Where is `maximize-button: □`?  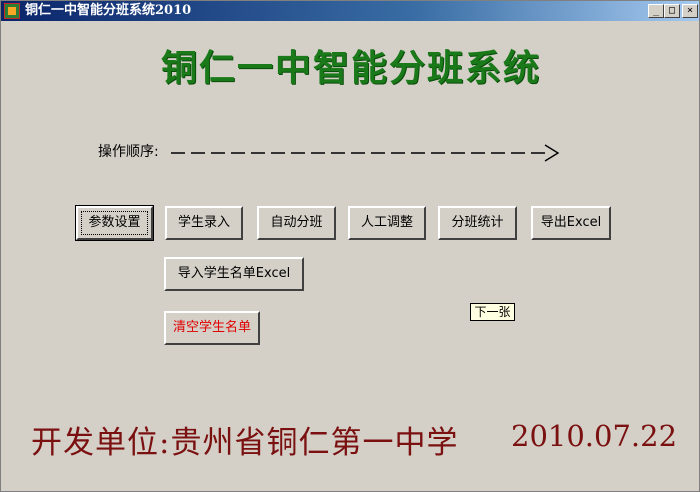
maximize-button: □ is located at coordinates (672, 11).